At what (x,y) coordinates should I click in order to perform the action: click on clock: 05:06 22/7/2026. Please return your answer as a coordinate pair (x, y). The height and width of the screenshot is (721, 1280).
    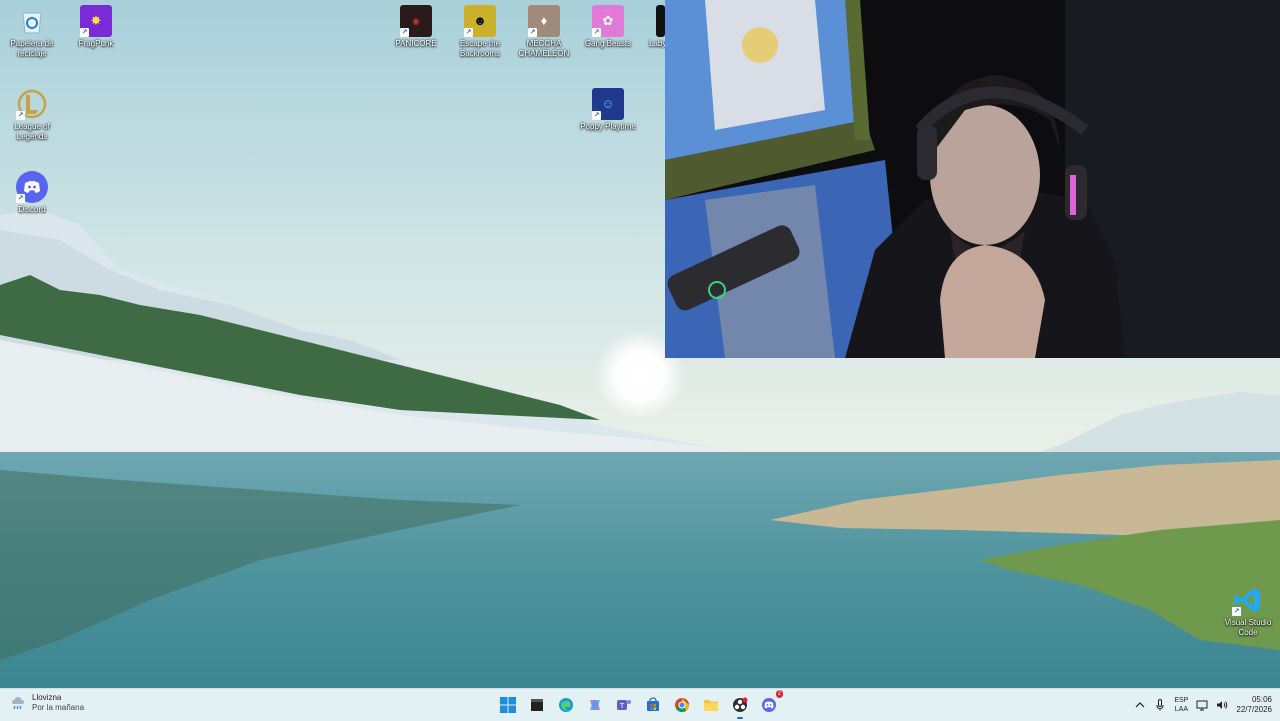
    Looking at the image, I should click on (1254, 705).